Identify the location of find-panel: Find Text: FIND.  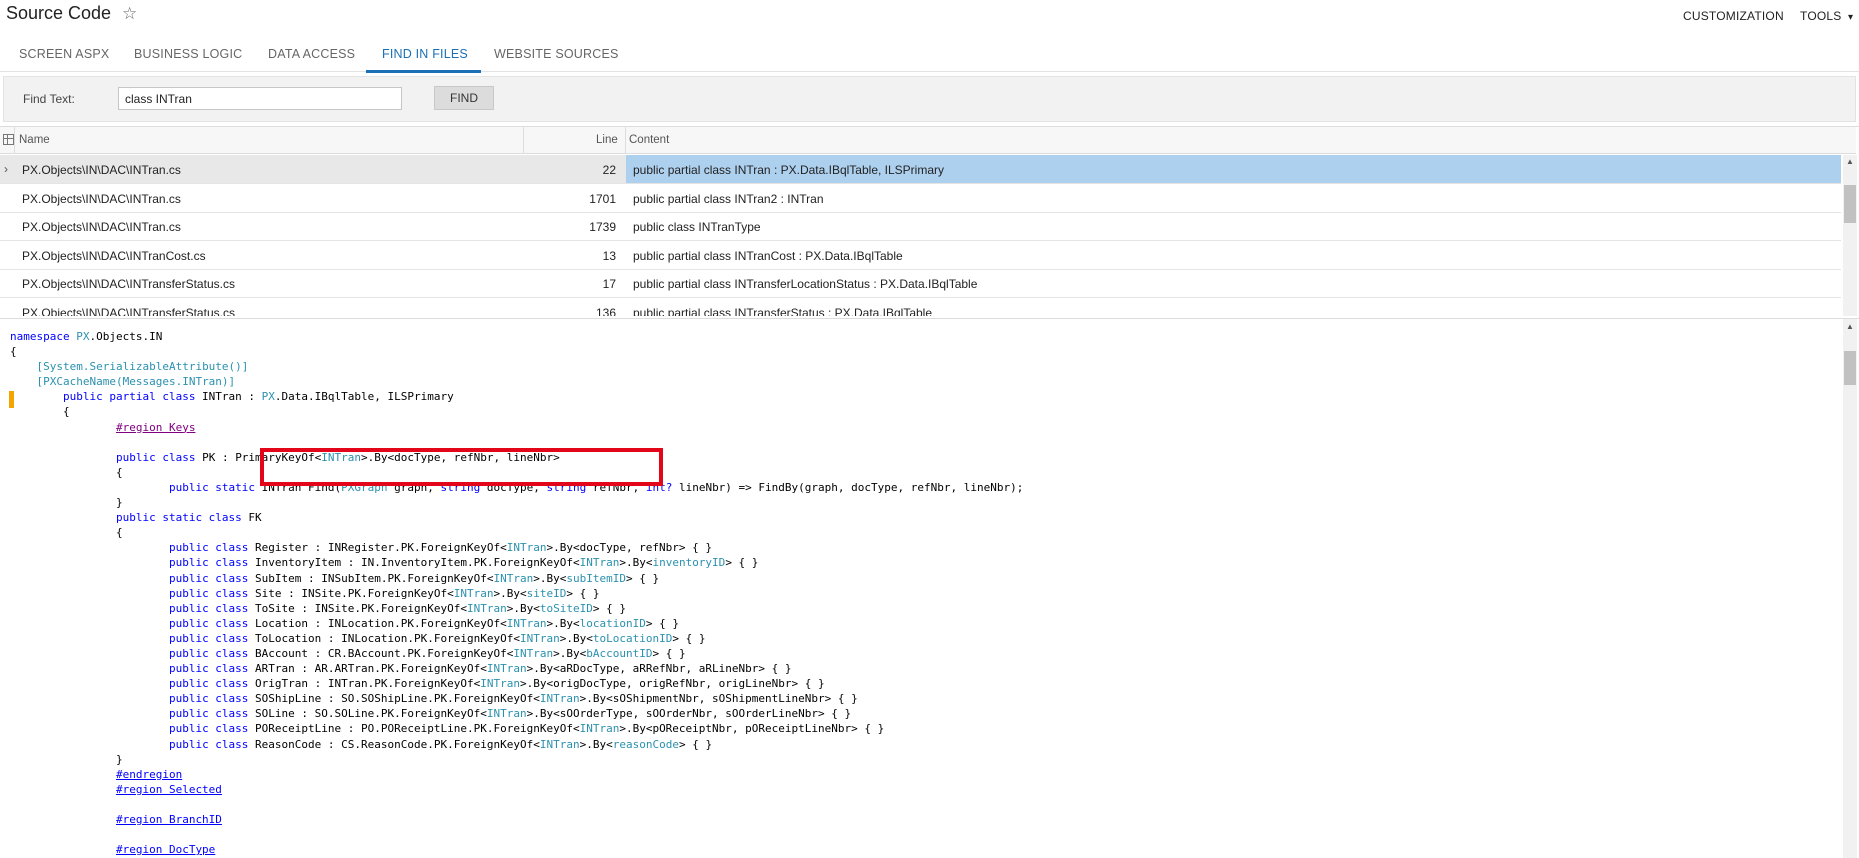
(929, 99).